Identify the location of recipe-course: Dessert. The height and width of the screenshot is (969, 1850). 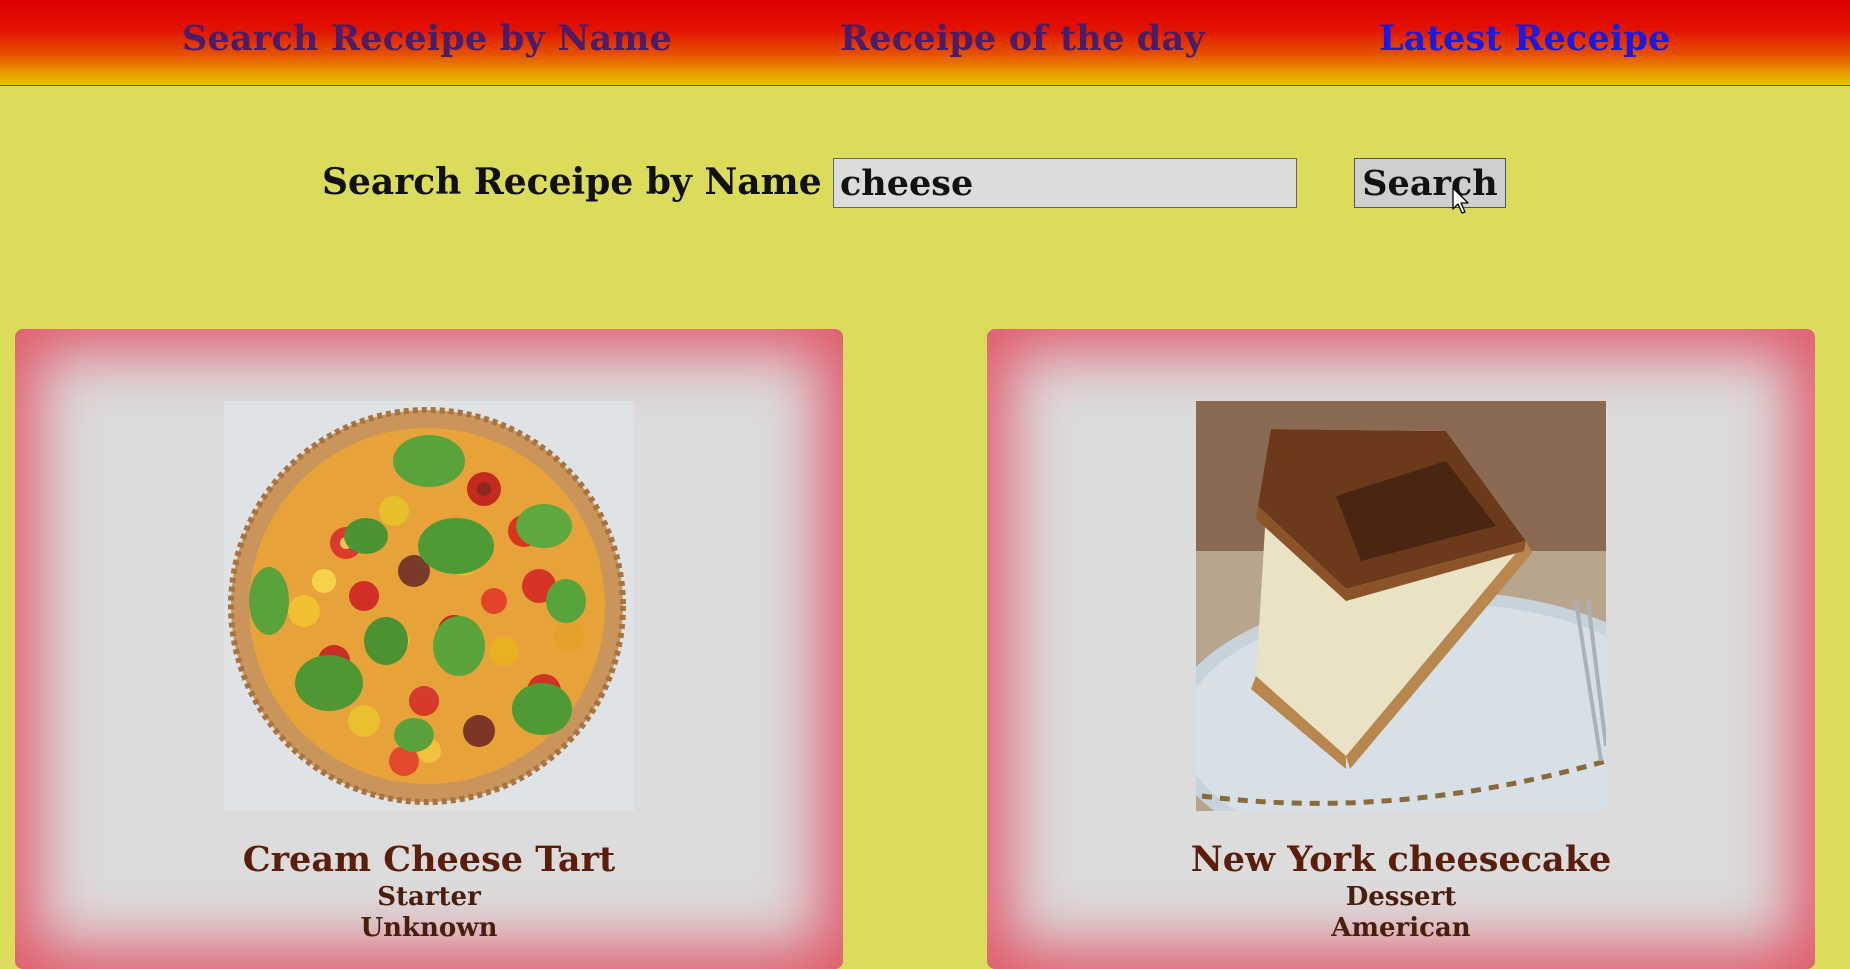
(1401, 897).